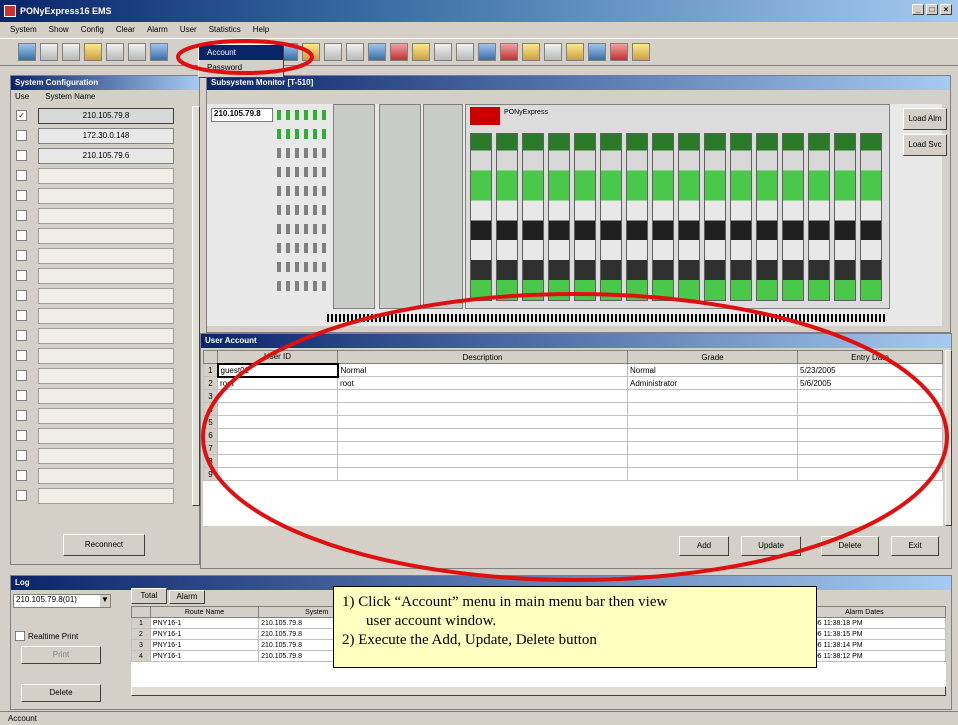 The image size is (958, 725). Describe the element at coordinates (115, 52) in the screenshot. I see `network-icon` at that location.